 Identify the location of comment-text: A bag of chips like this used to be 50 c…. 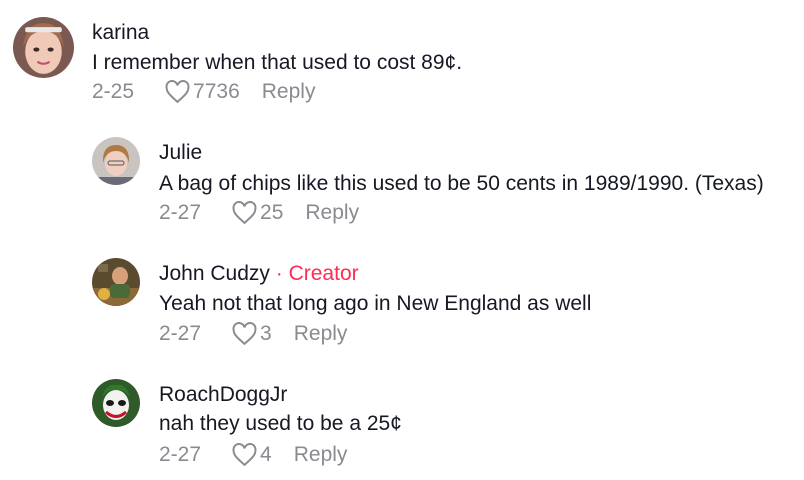
(461, 183).